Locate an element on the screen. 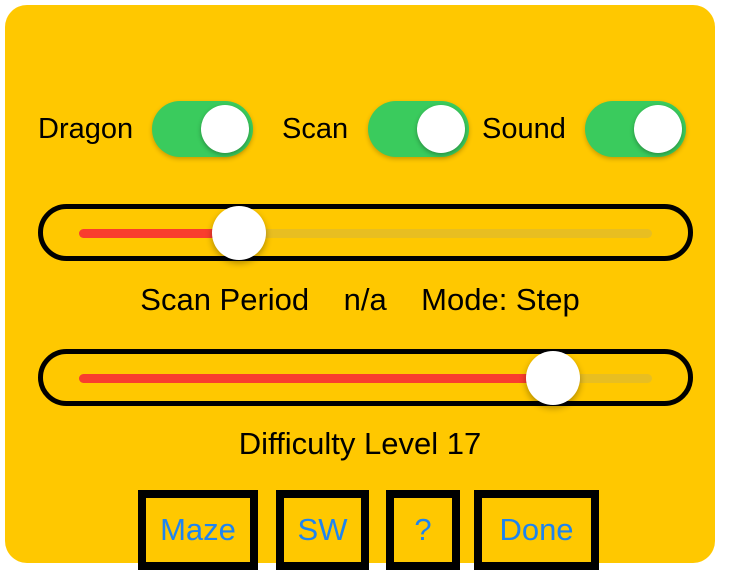 The width and height of the screenshot is (730, 575). dragon-toggle-knob is located at coordinates (225, 129).